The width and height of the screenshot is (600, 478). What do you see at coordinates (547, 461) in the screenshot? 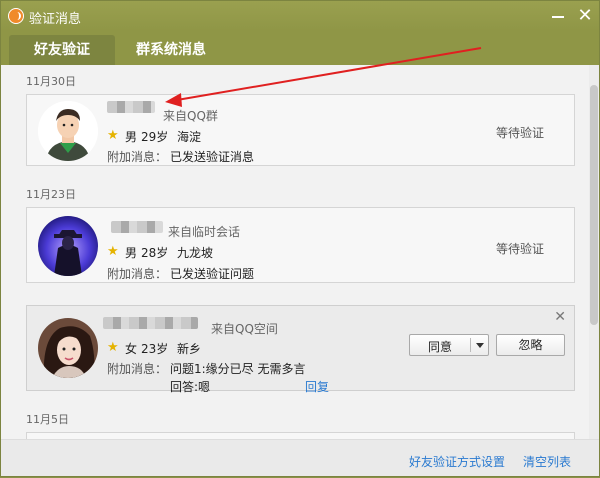
I see `clear-list-link: 清空列表` at bounding box center [547, 461].